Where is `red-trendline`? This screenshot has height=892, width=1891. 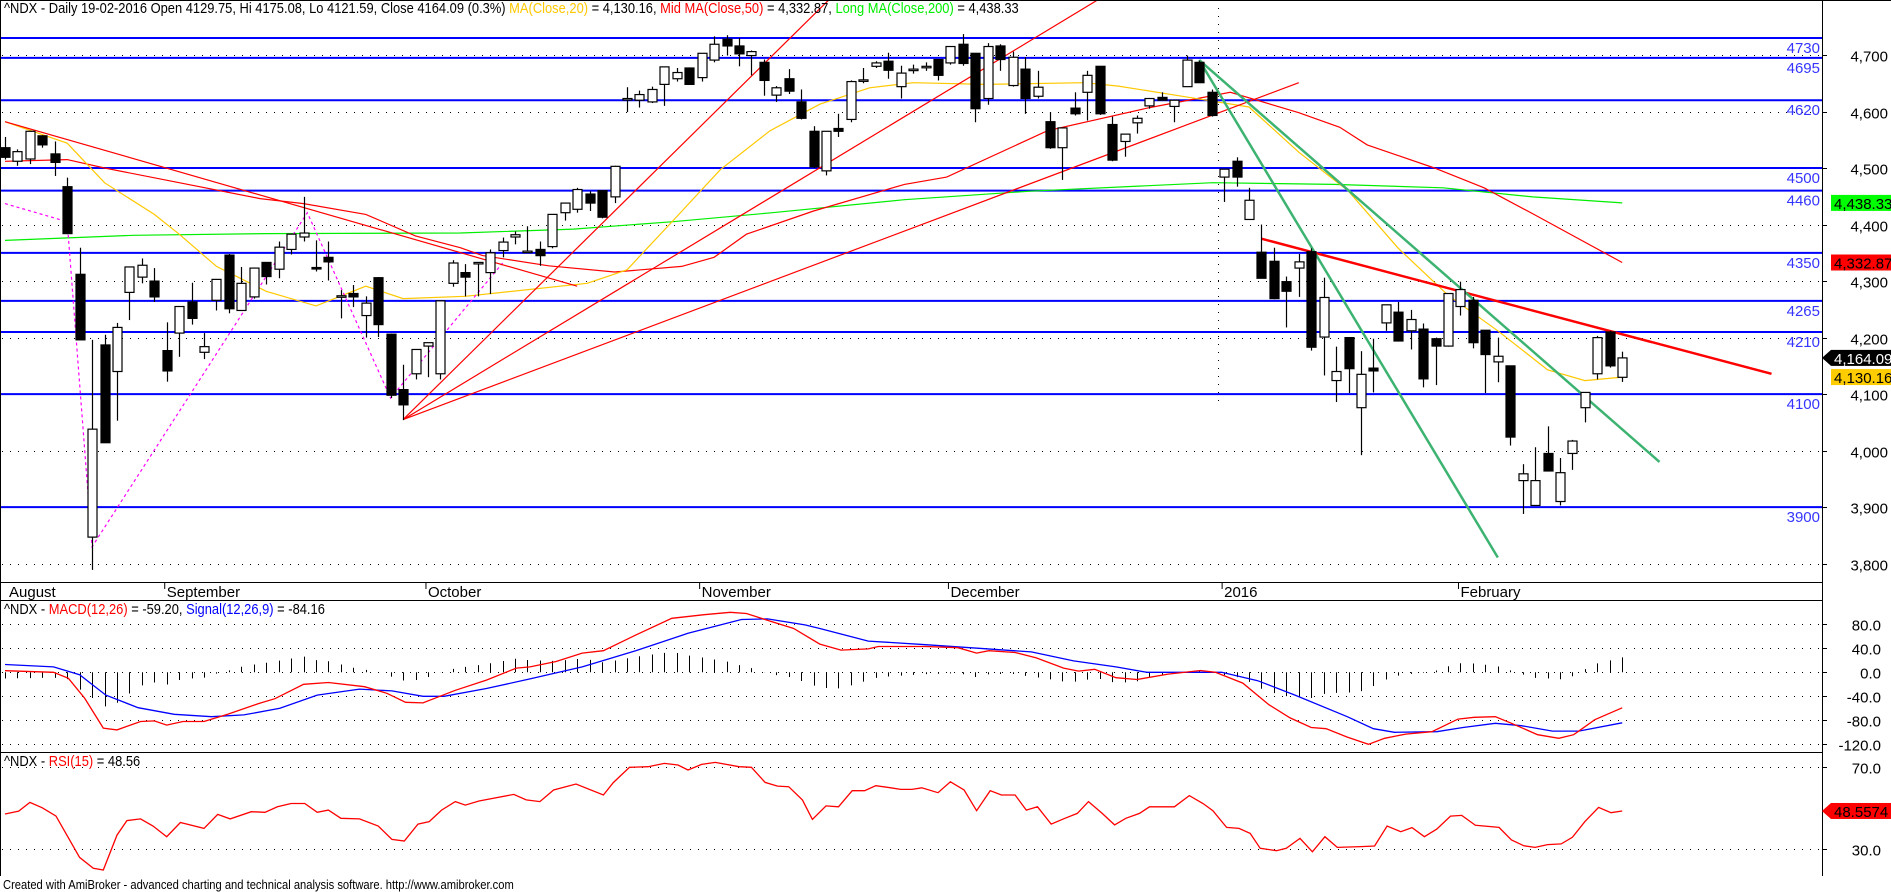
red-trendline is located at coordinates (1516, 306).